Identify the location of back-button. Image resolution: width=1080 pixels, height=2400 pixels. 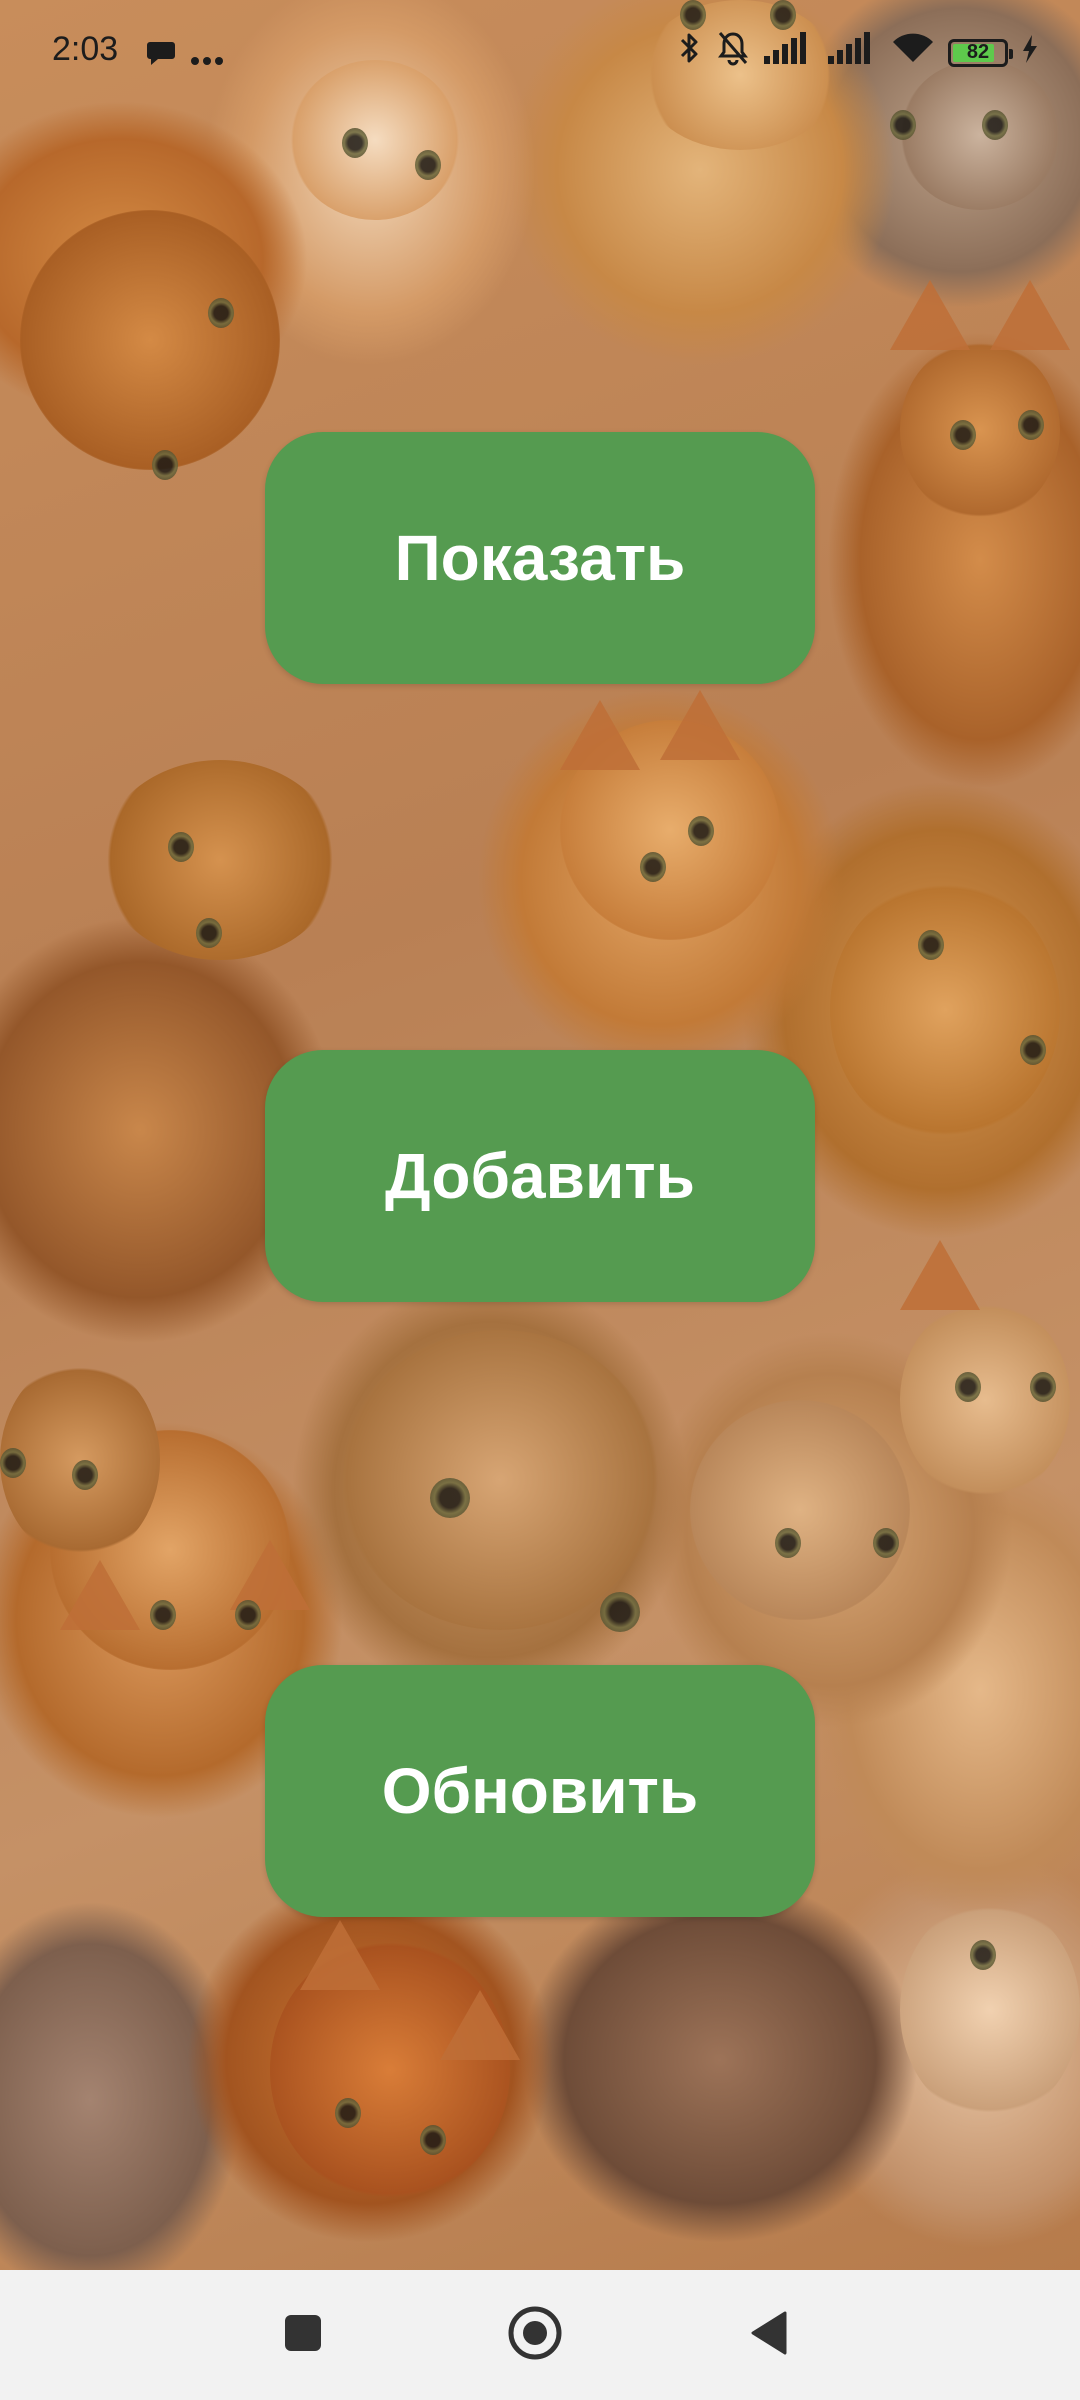
(769, 2335).